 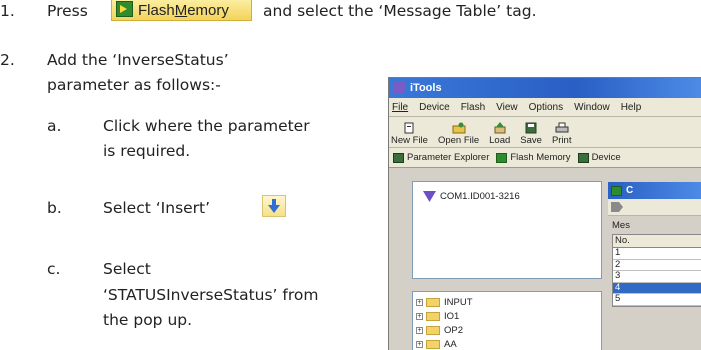 I want to click on step-b-letter: b., so click(x=54, y=208).